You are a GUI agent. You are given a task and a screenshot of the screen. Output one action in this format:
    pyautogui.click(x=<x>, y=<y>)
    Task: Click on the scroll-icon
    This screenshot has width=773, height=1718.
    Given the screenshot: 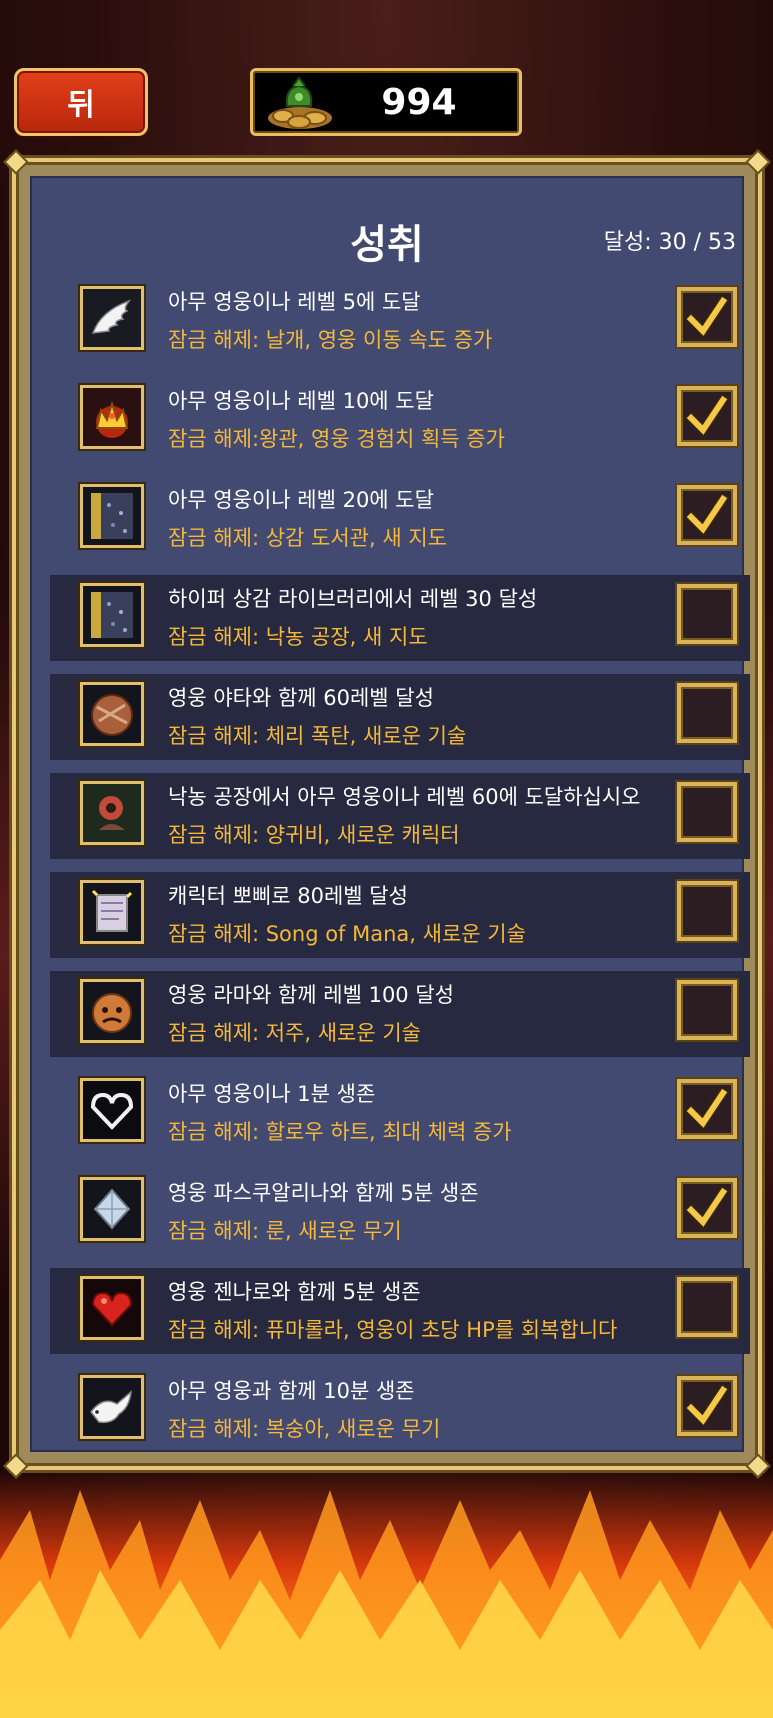 What is the action you would take?
    pyautogui.click(x=112, y=912)
    